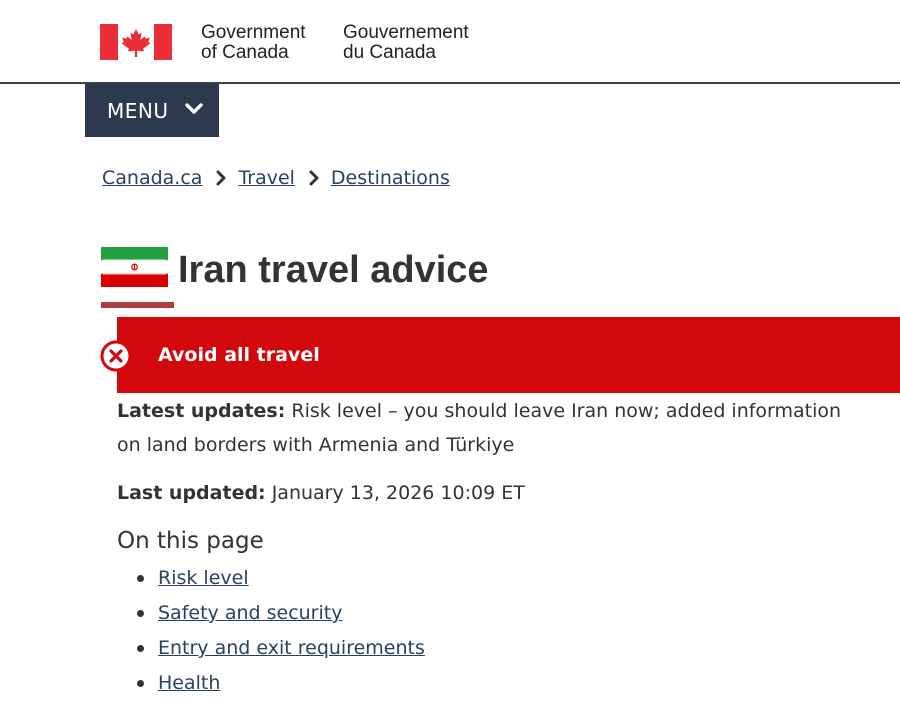 The image size is (900, 701). Describe the element at coordinates (245, 52) in the screenshot. I see `signature-en-line2: of Canada` at that location.